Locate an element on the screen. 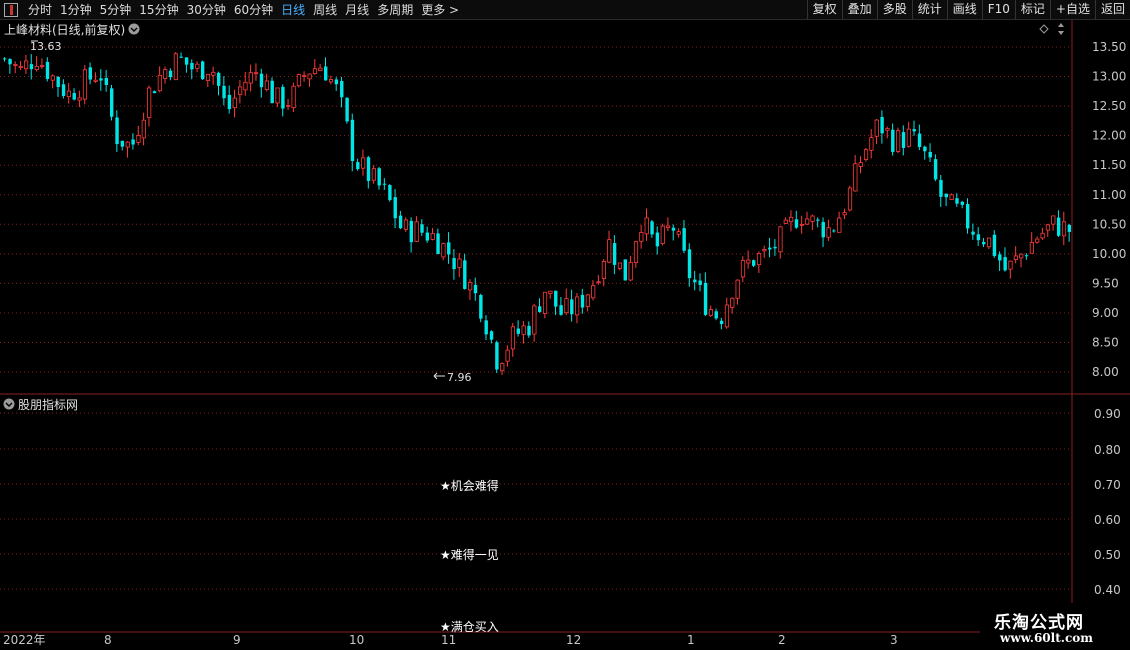 The height and width of the screenshot is (650, 1130). overlay-button: 叠加 is located at coordinates (859, 10).